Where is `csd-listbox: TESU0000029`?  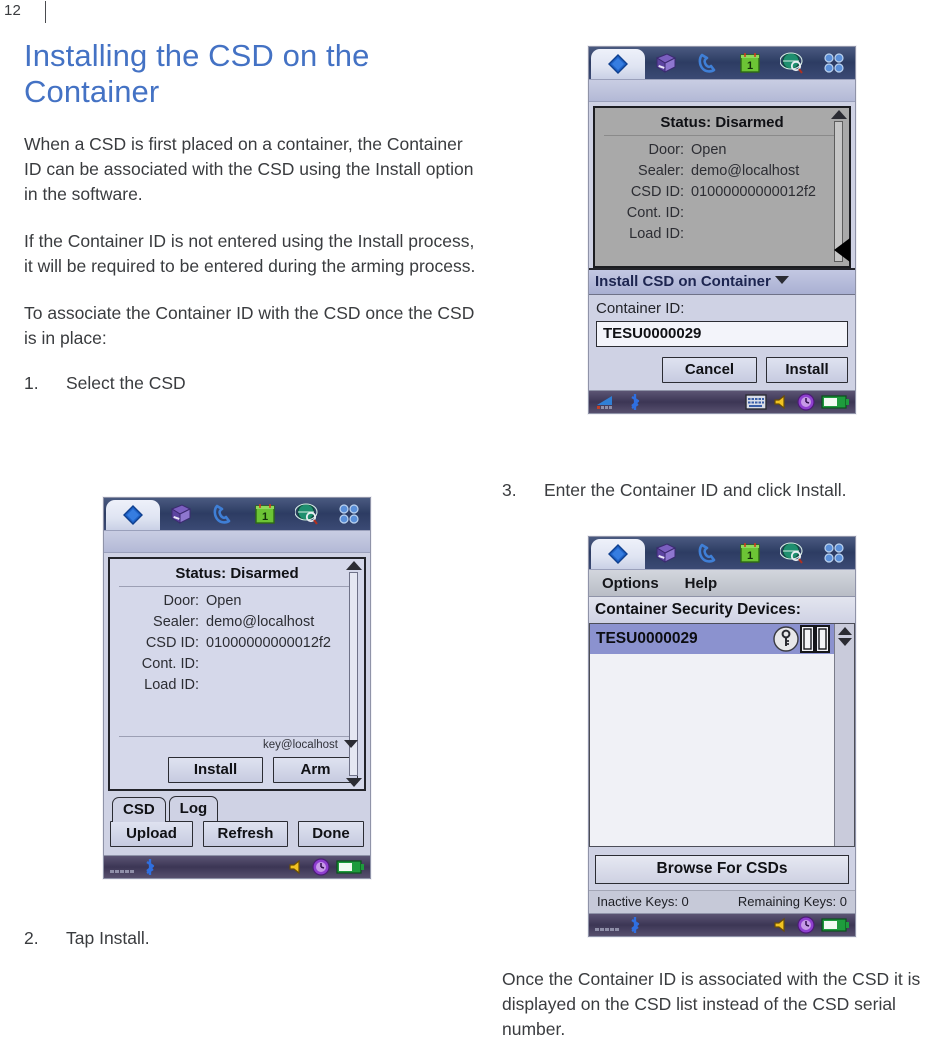 csd-listbox: TESU0000029 is located at coordinates (722, 735).